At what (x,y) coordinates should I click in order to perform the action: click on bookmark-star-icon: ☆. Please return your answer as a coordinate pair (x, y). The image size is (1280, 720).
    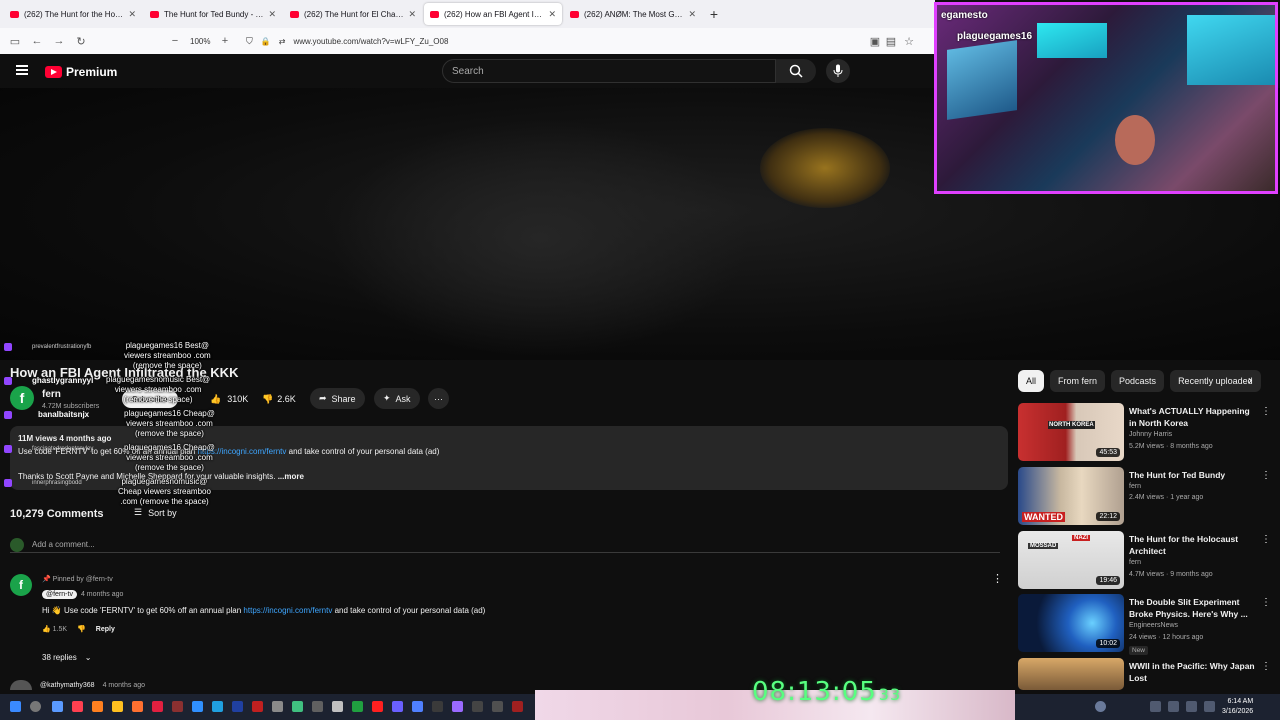
    Looking at the image, I should click on (909, 41).